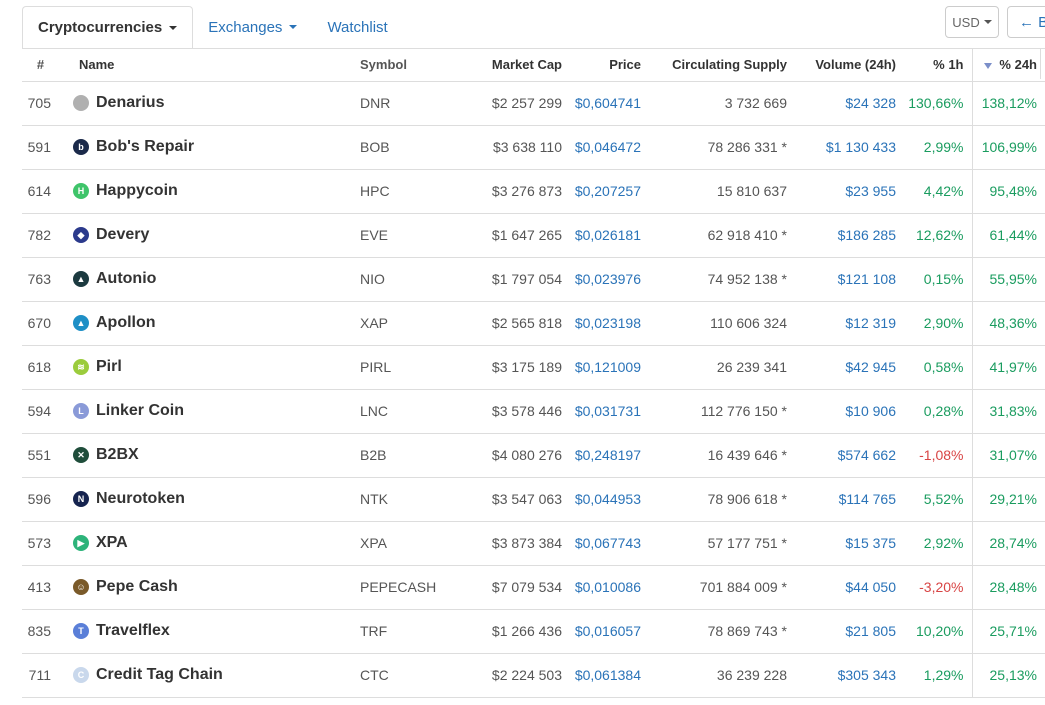 The width and height of the screenshot is (1045, 705). I want to click on col-header-change-1h: % 1h, so click(938, 65).